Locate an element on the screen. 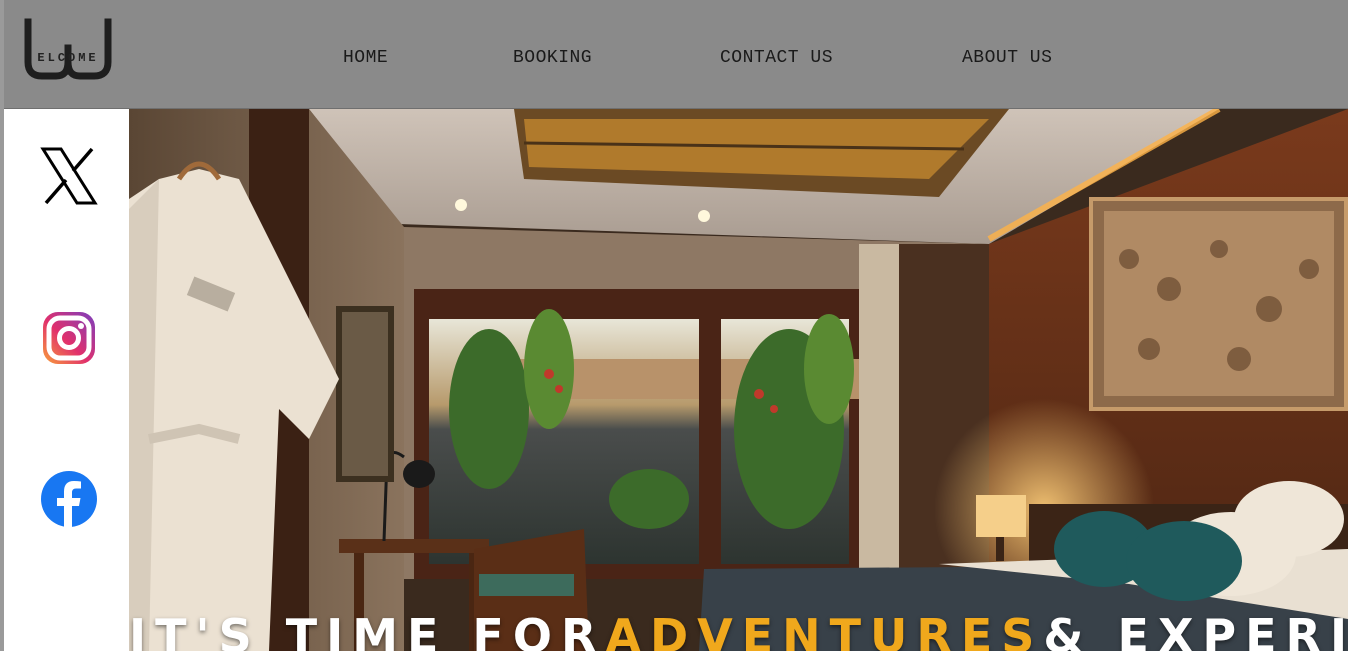  social-sidebar is located at coordinates (66, 380).